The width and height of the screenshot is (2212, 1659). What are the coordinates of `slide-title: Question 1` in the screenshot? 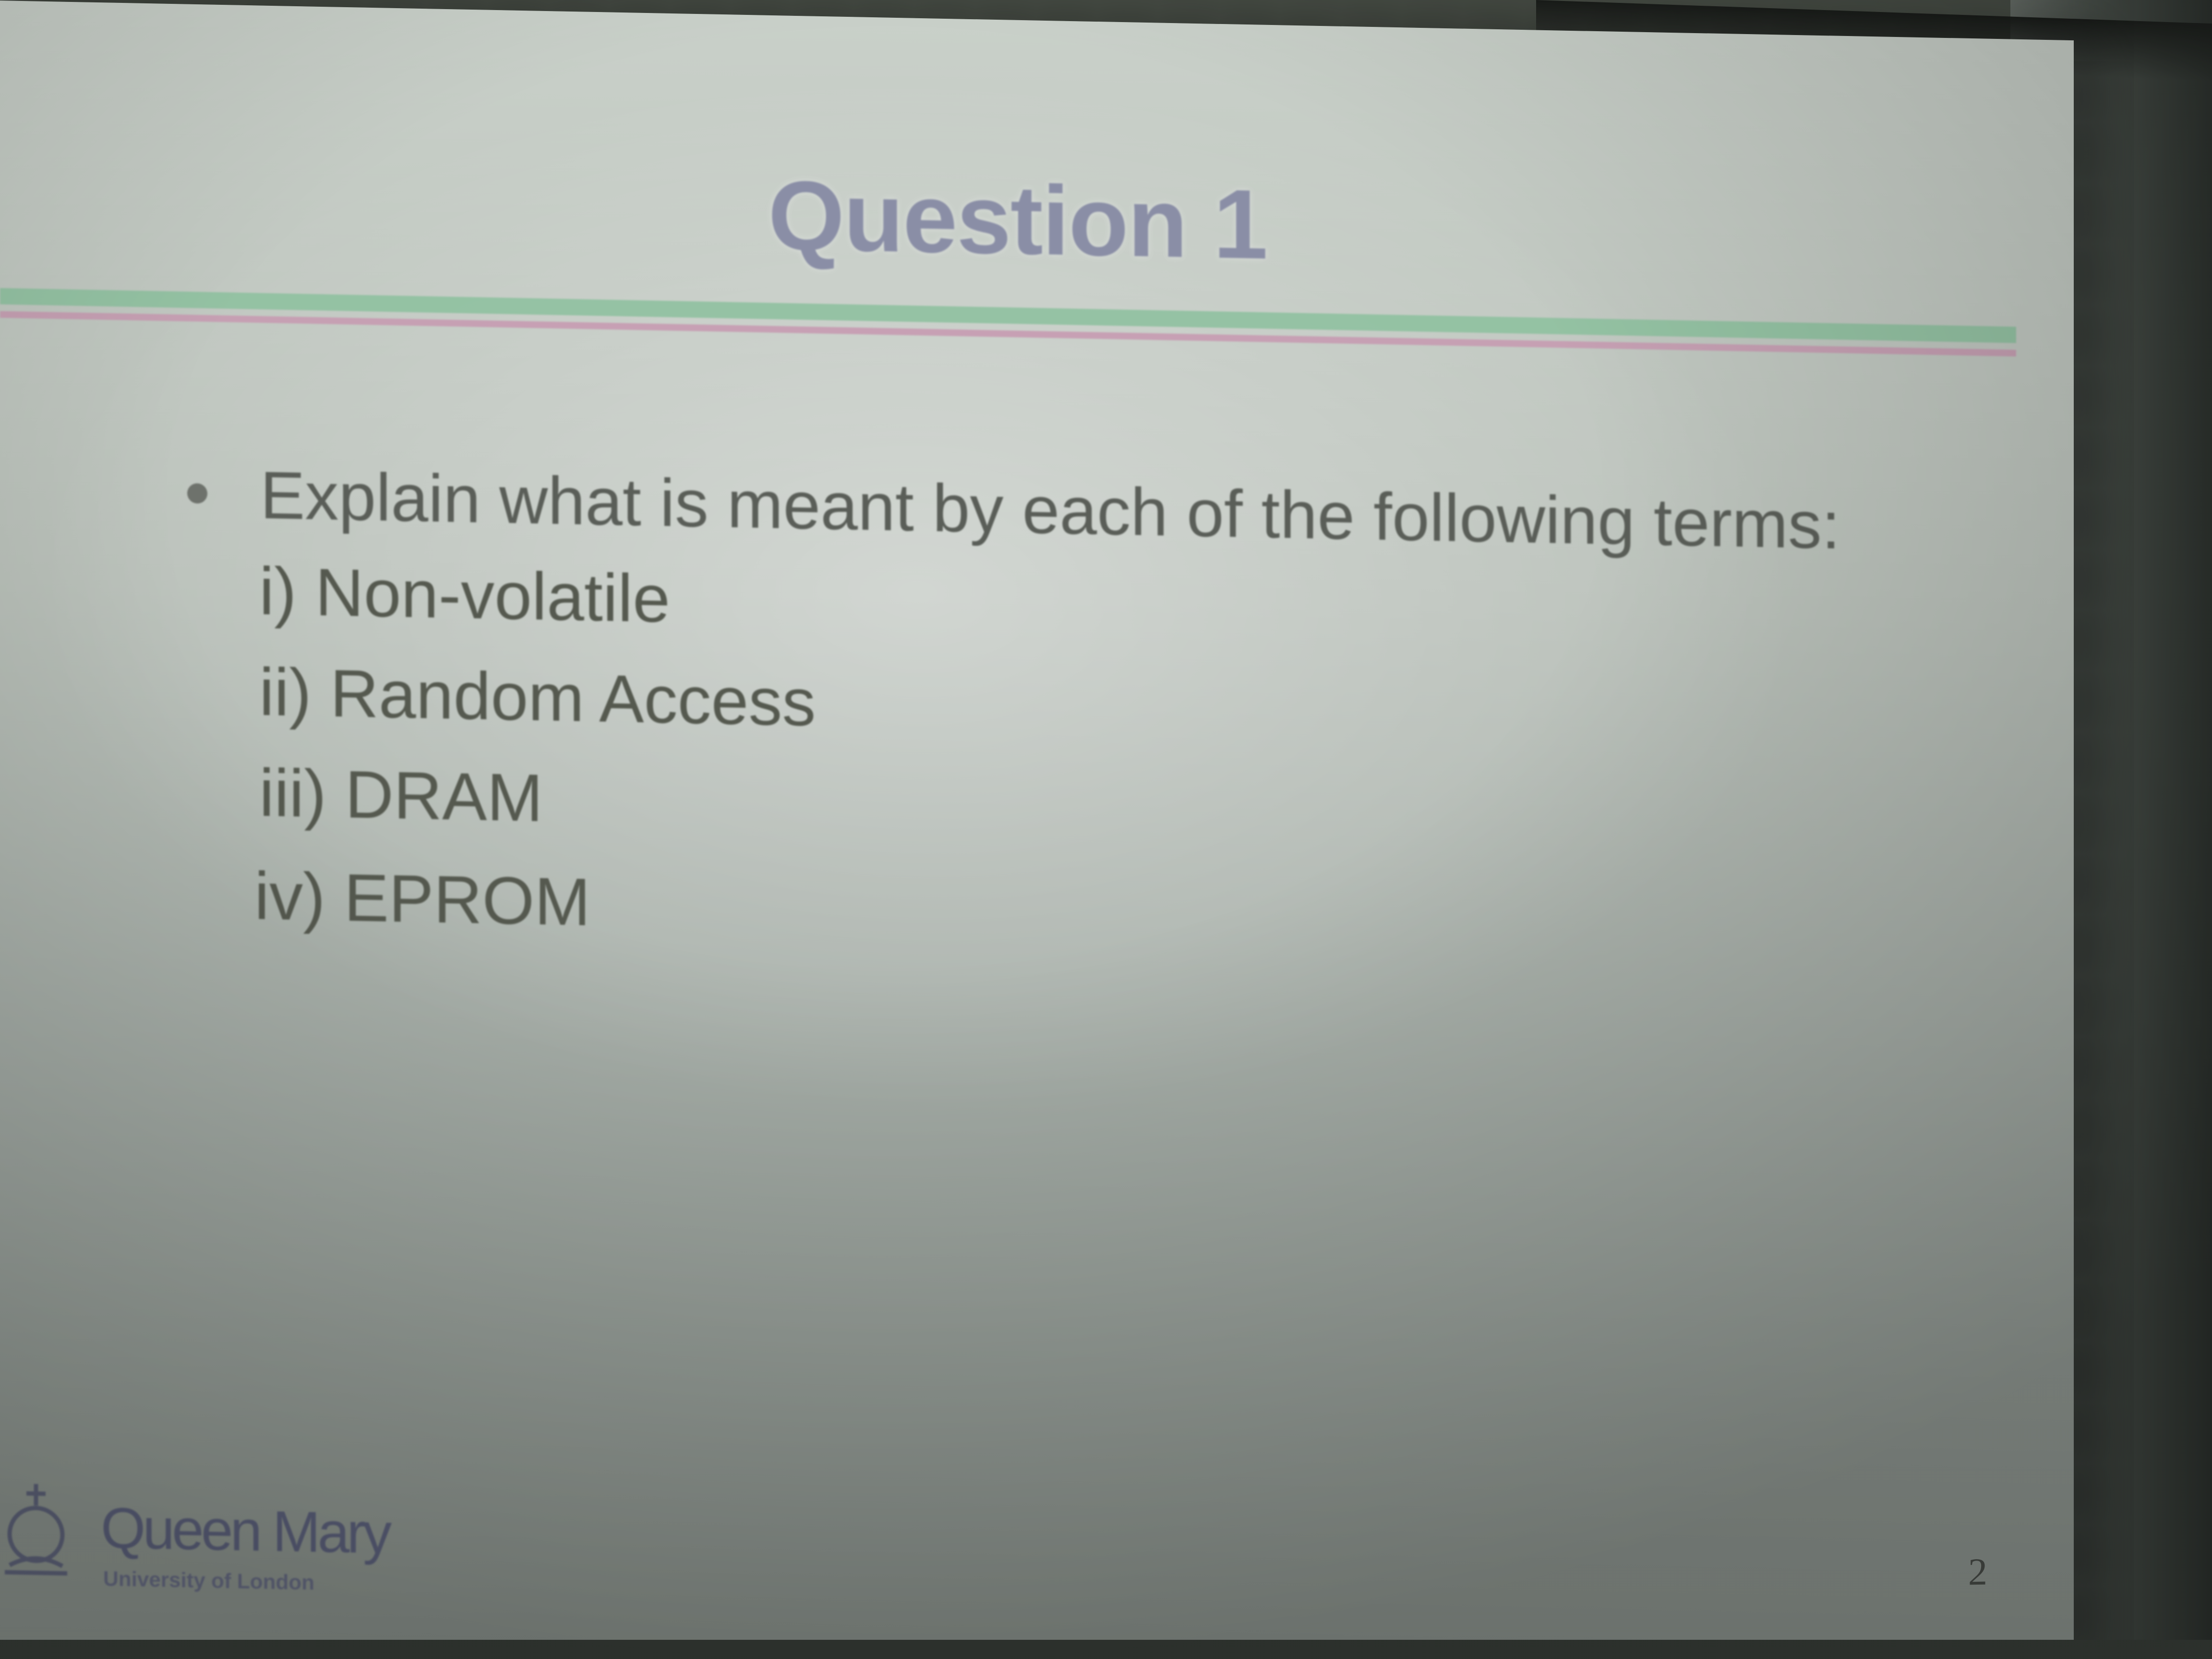 It's located at (1018, 220).